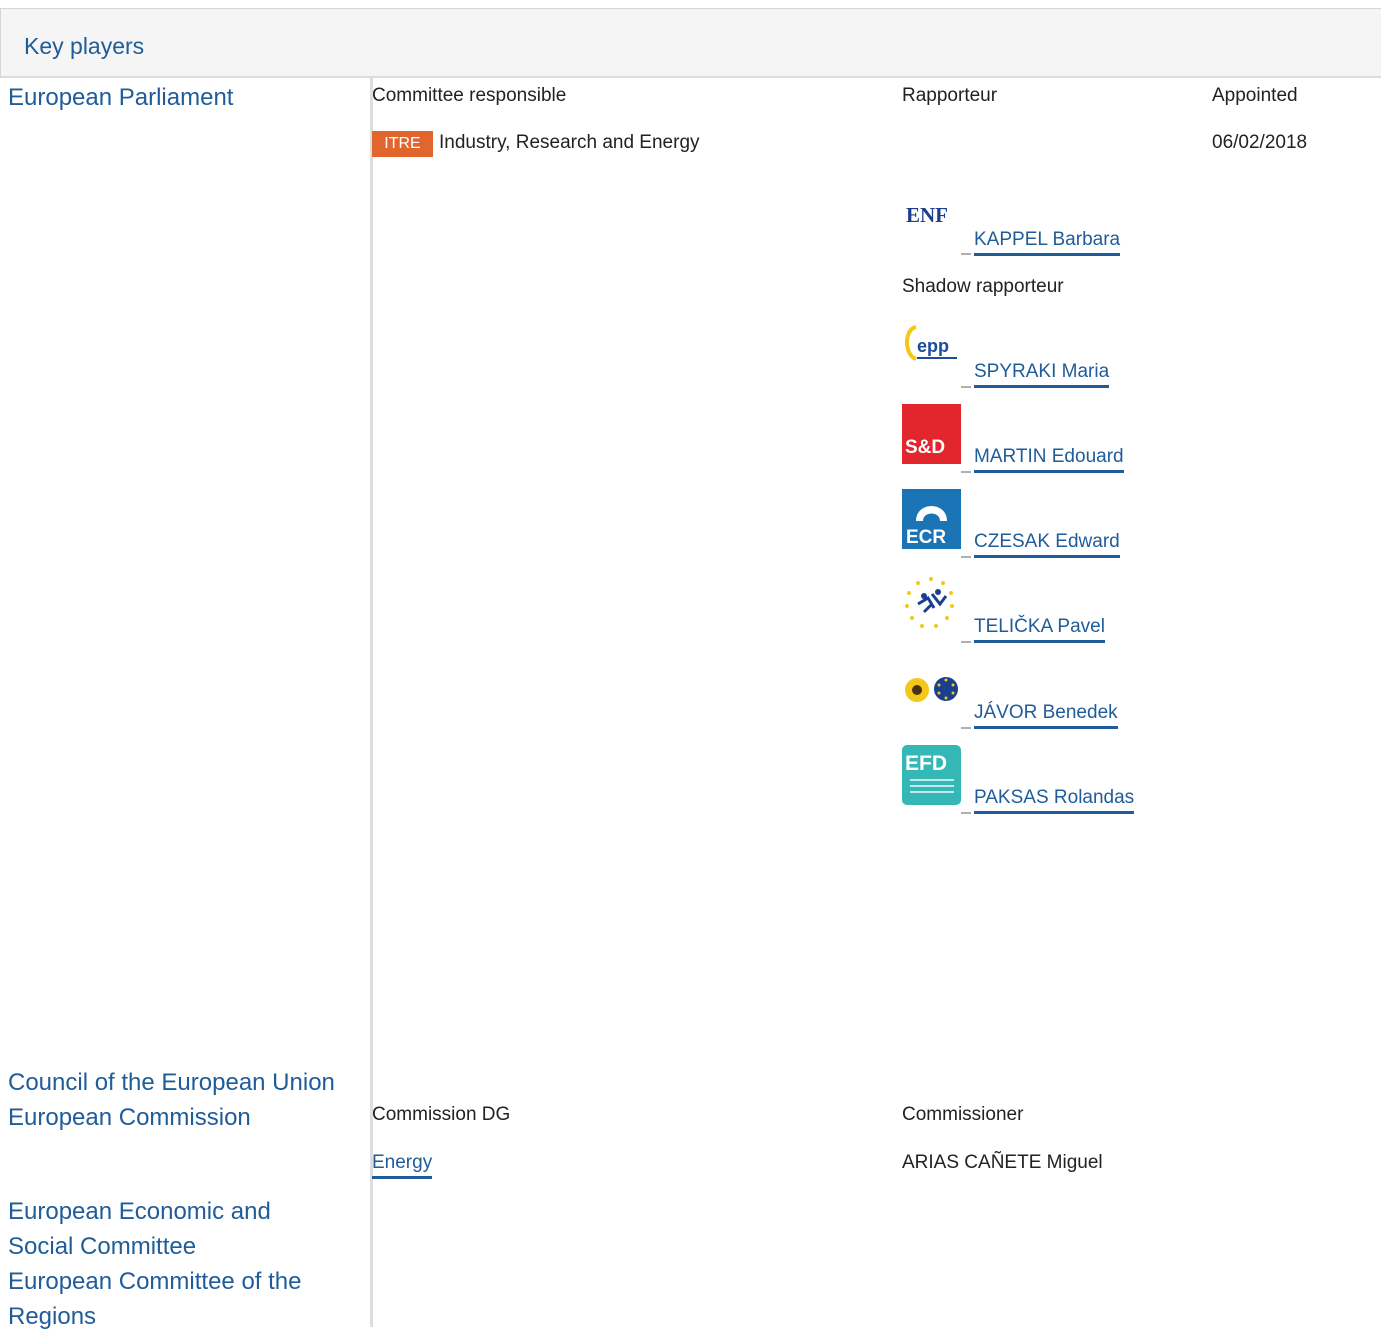 The image size is (1383, 1334). What do you see at coordinates (931, 519) in the screenshot?
I see `ecr-logo-icon: ECR` at bounding box center [931, 519].